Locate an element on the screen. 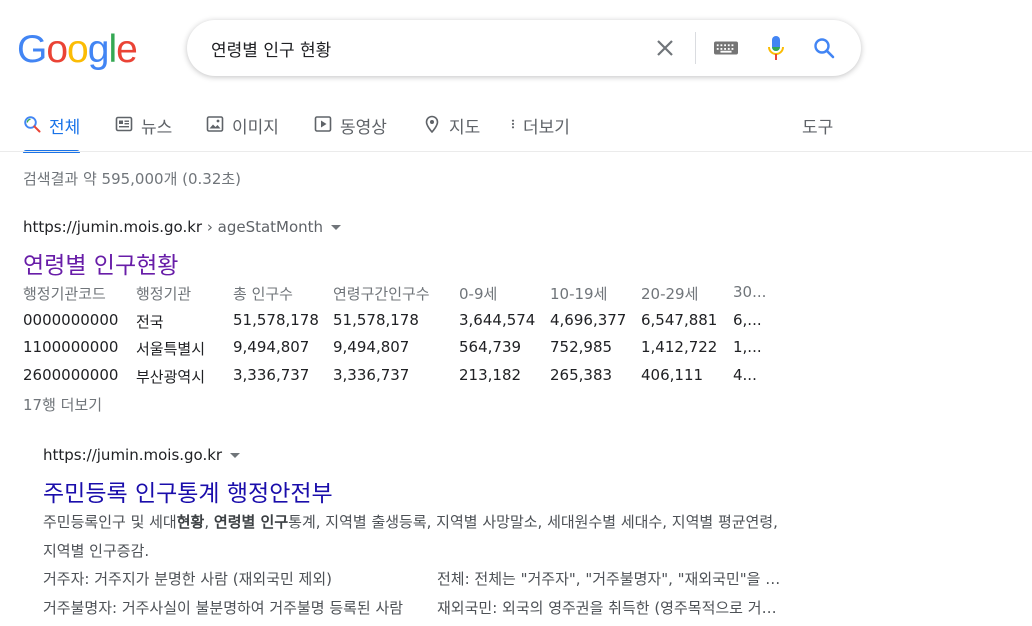 The width and height of the screenshot is (1032, 626). microphone-icon is located at coordinates (776, 48).